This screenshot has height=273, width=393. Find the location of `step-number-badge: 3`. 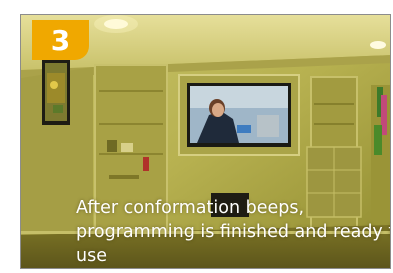

step-number-badge: 3 is located at coordinates (60, 40).